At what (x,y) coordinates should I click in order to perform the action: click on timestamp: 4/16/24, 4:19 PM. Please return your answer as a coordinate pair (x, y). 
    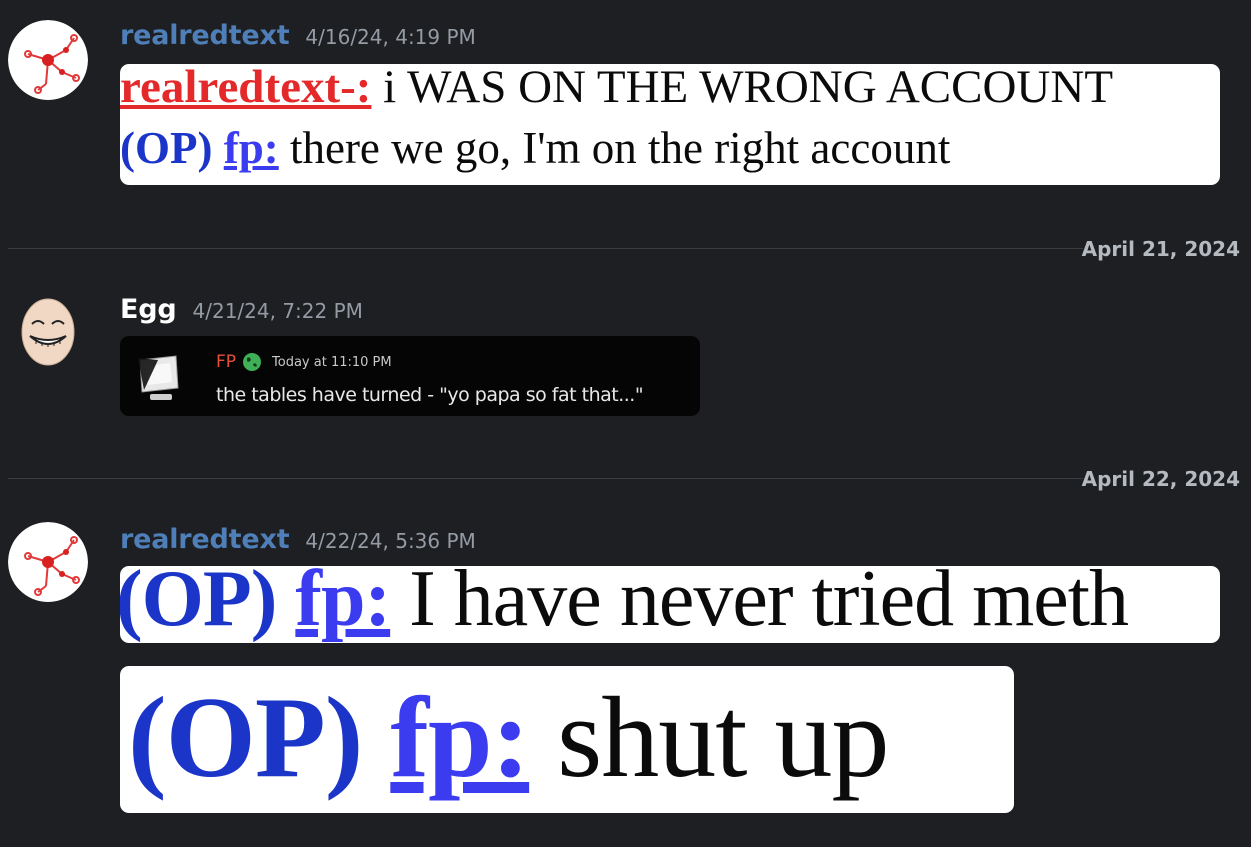
    Looking at the image, I should click on (390, 37).